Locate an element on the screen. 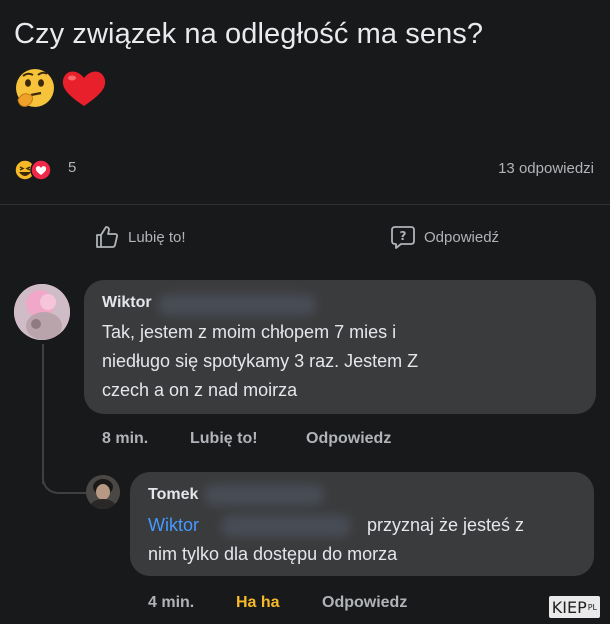  like-label: Lubię to! is located at coordinates (157, 237).